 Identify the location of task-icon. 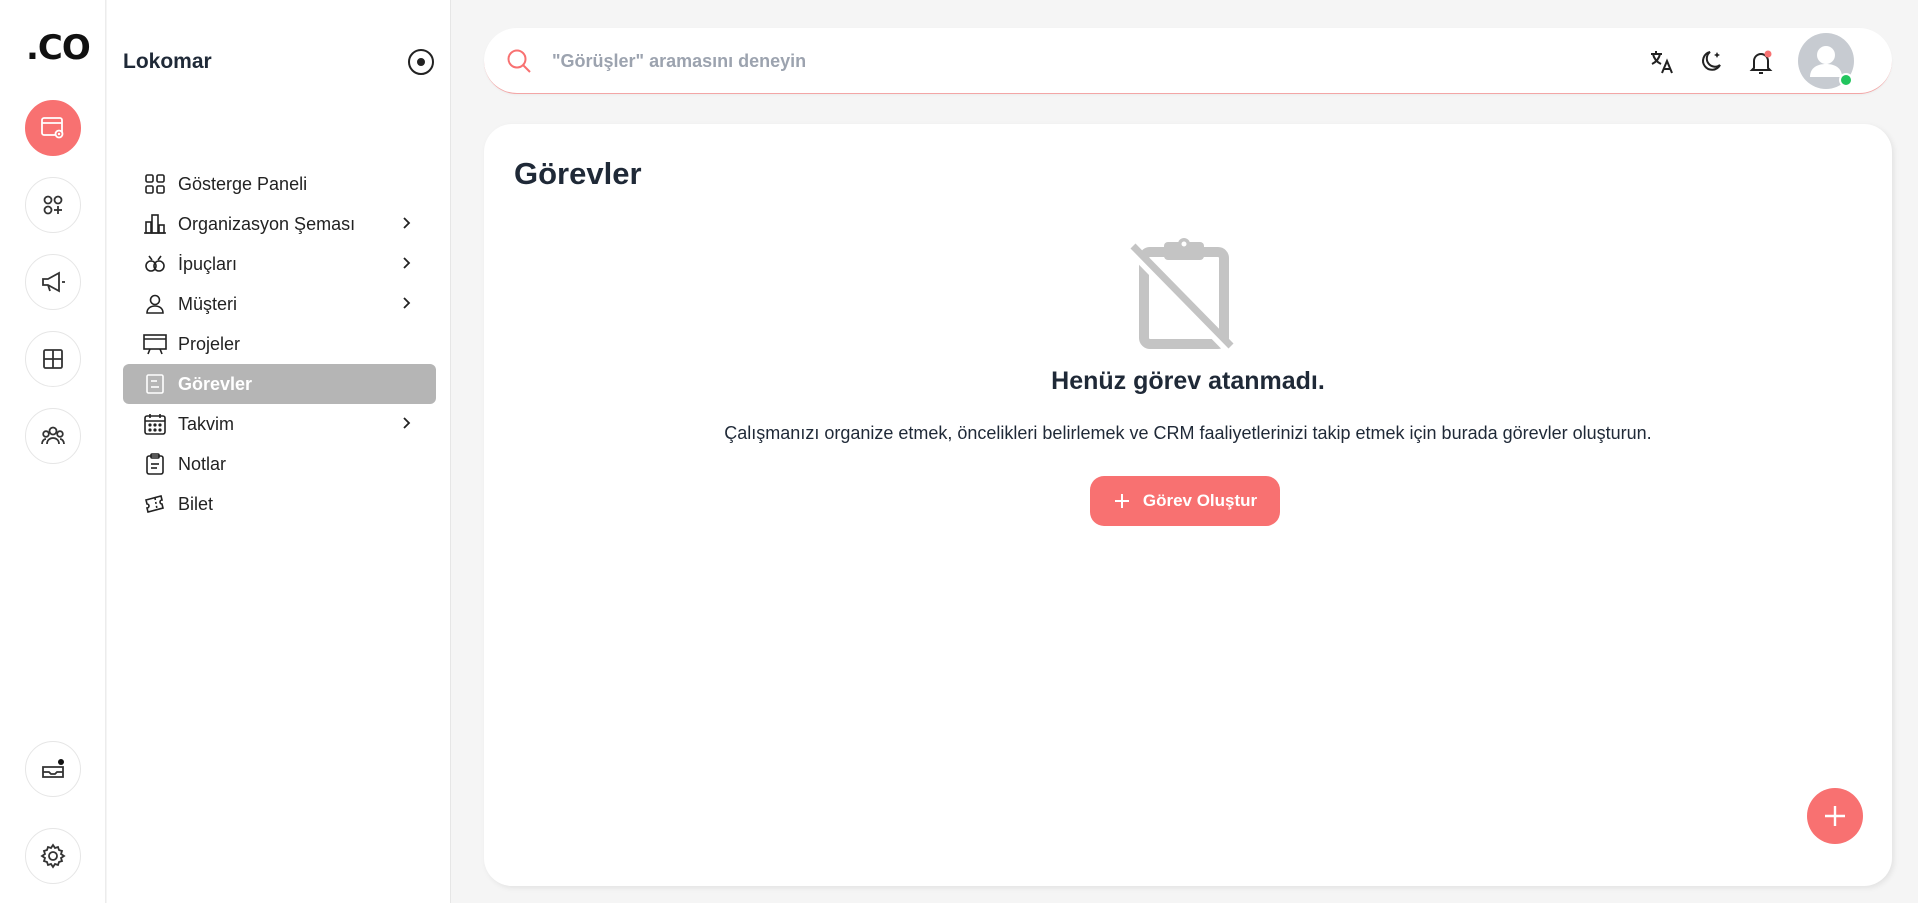
(155, 384).